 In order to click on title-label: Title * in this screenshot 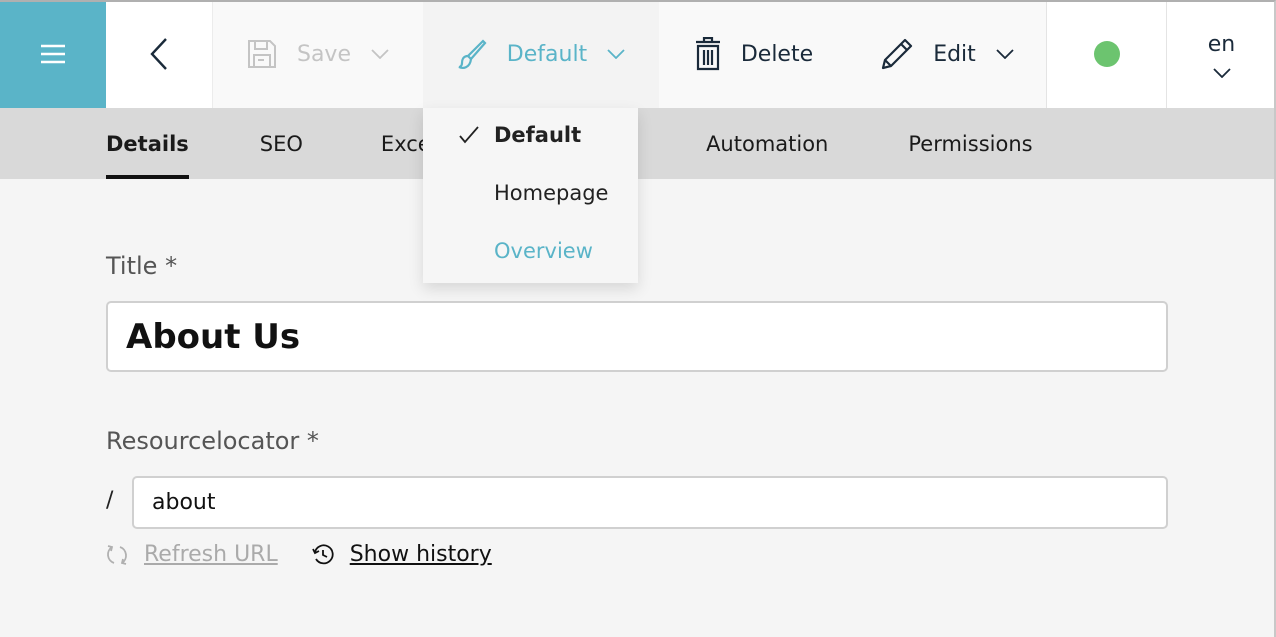, I will do `click(142, 266)`.